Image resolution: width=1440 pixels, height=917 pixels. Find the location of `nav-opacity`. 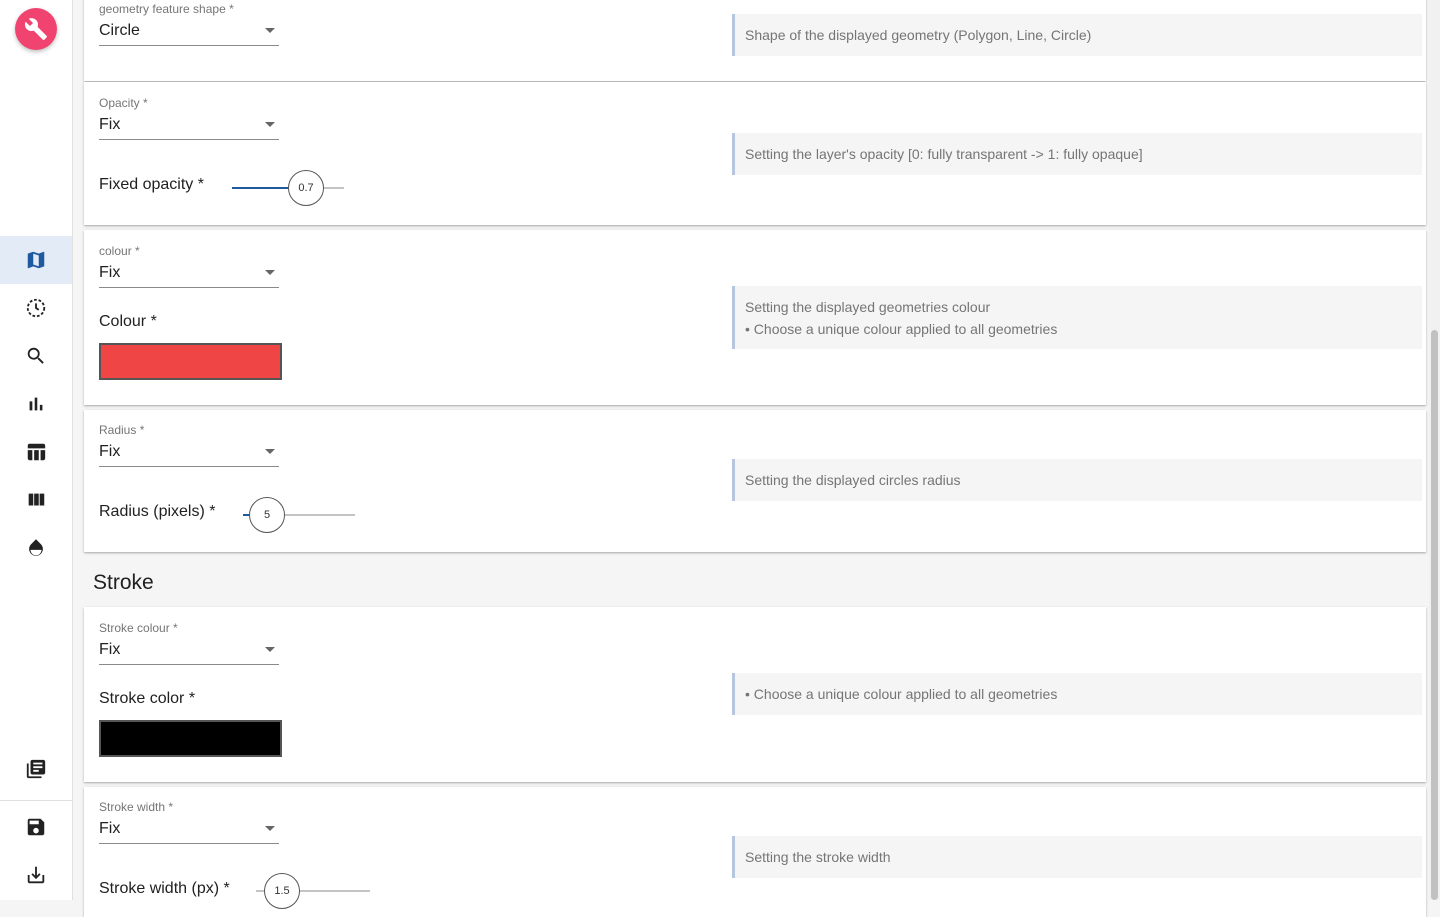

nav-opacity is located at coordinates (36, 548).